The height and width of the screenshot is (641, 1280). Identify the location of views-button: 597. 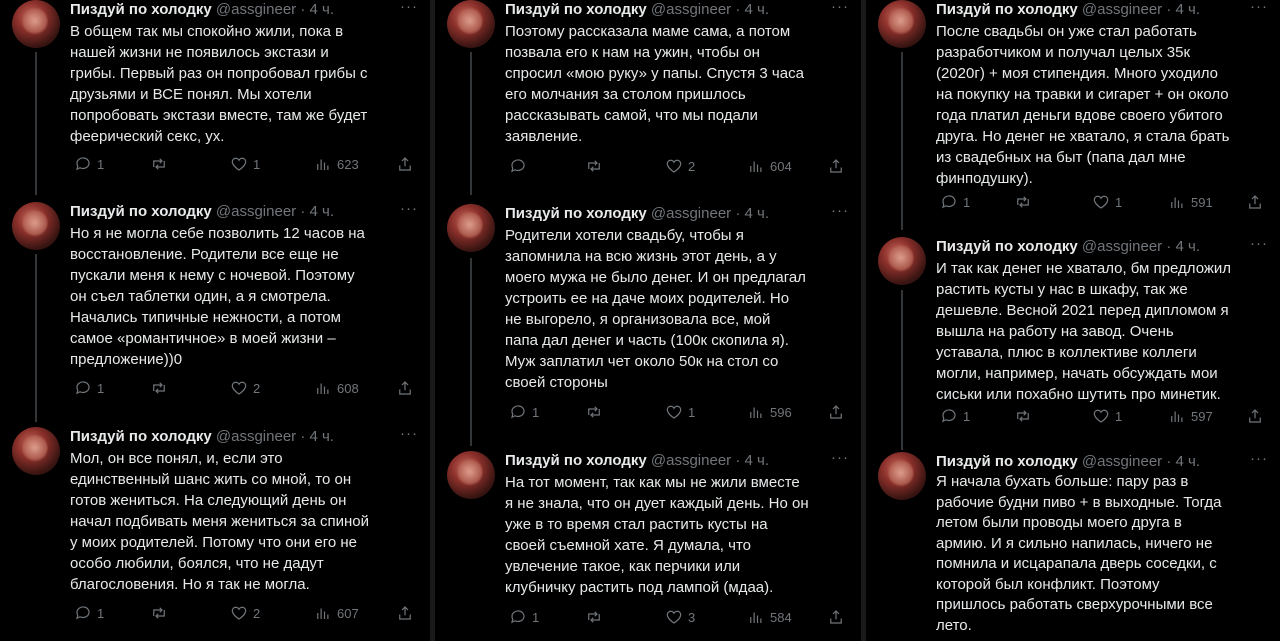
(1190, 416).